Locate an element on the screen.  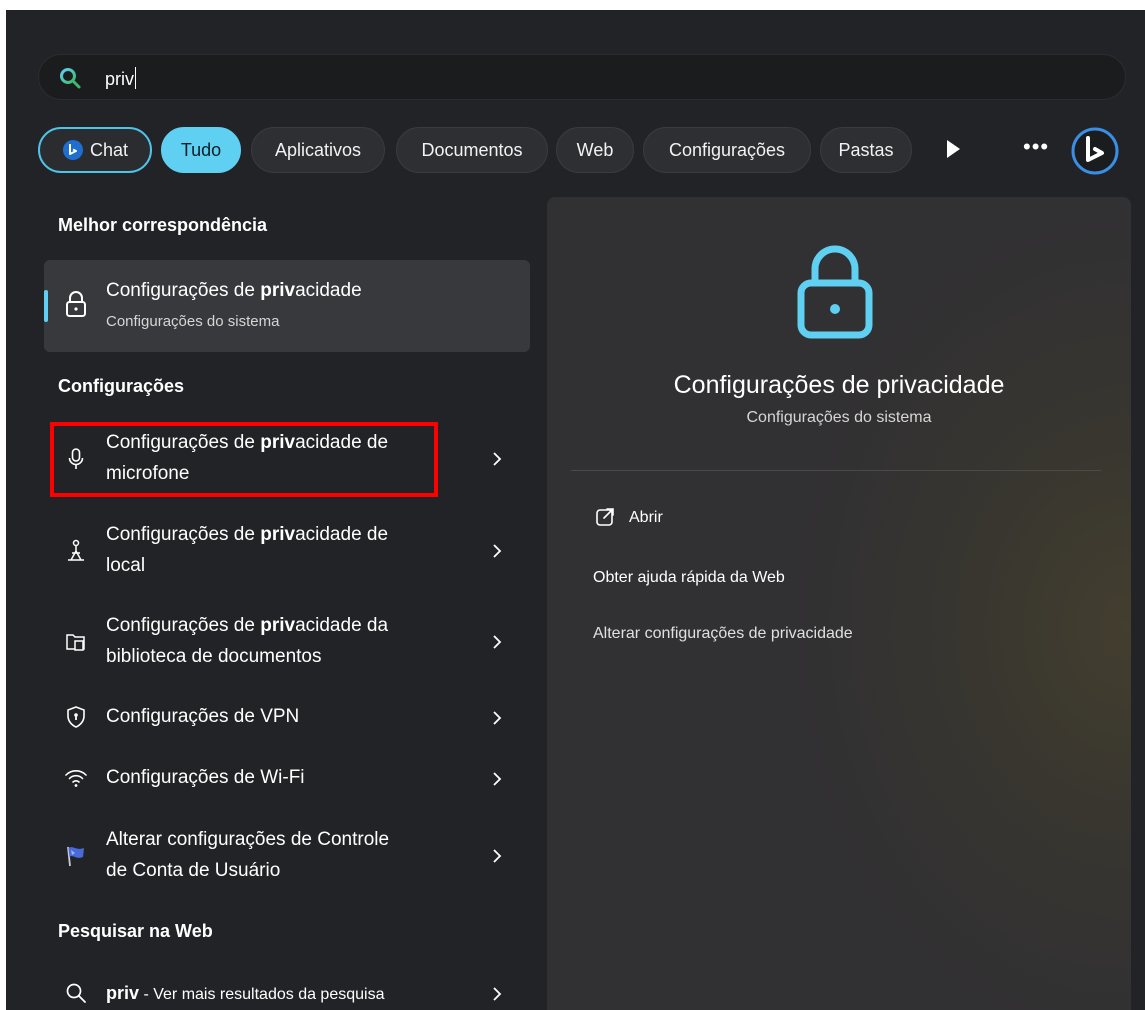
preview-subtitle: Configurações do sistema is located at coordinates (839, 417).